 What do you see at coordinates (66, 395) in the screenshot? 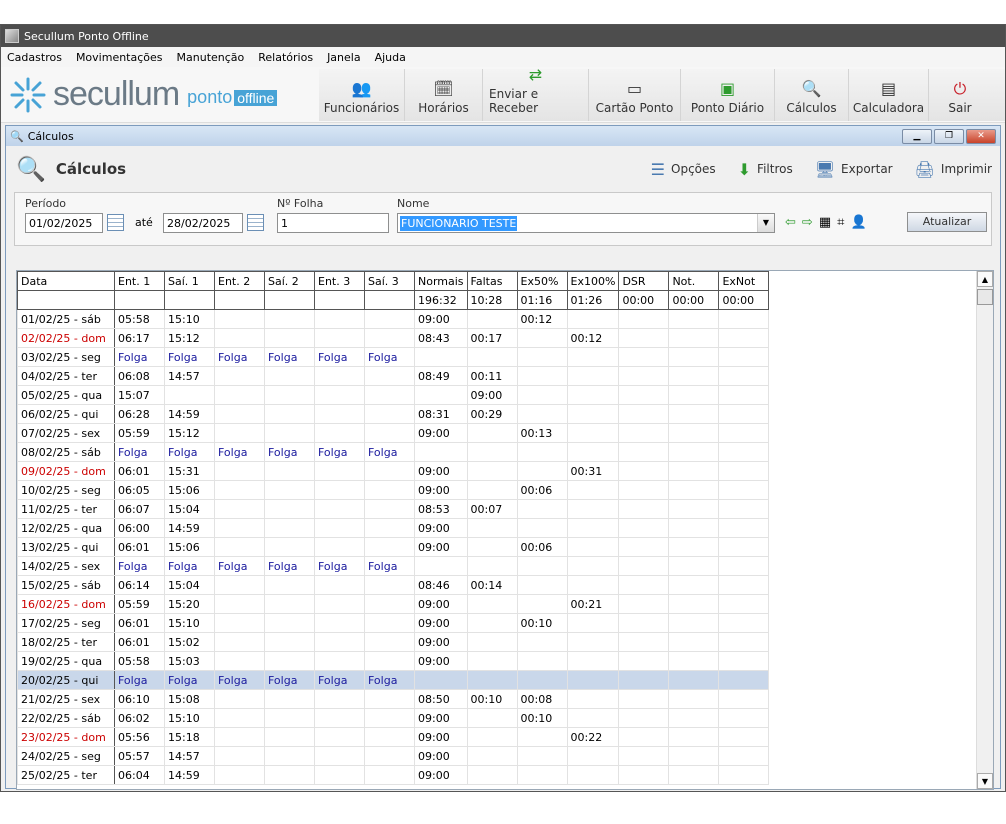
I see `date-cell: 05/02/25 - qua` at bounding box center [66, 395].